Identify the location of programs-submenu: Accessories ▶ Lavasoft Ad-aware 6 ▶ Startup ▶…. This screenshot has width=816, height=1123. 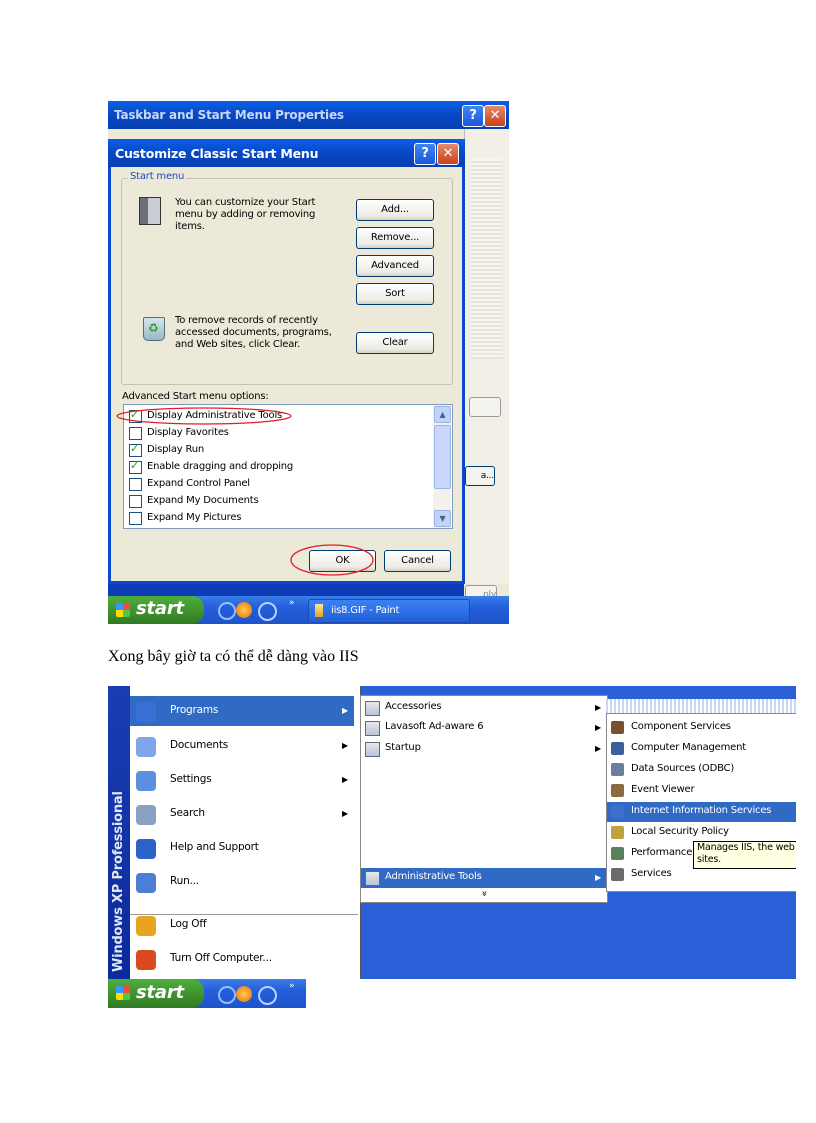
(484, 799).